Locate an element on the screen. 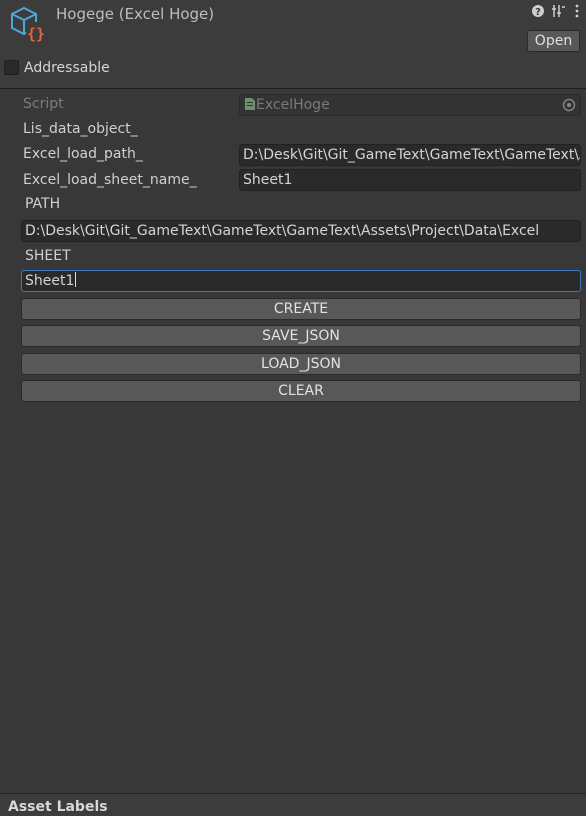  save-json-button: SAVE_JSON is located at coordinates (301, 336).